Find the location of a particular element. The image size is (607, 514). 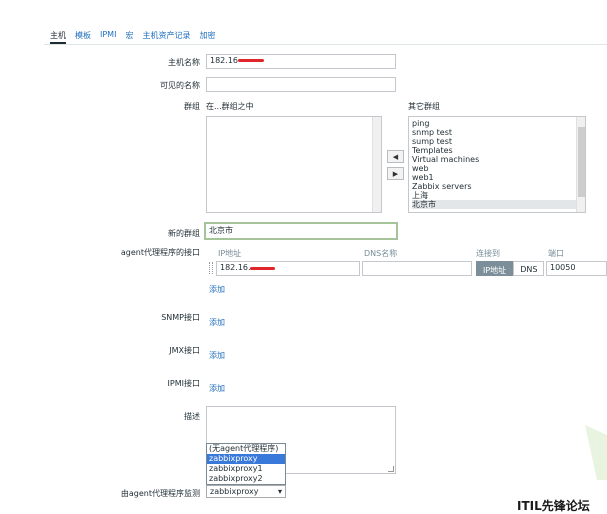

agent-port-value: 10050 is located at coordinates (563, 267).